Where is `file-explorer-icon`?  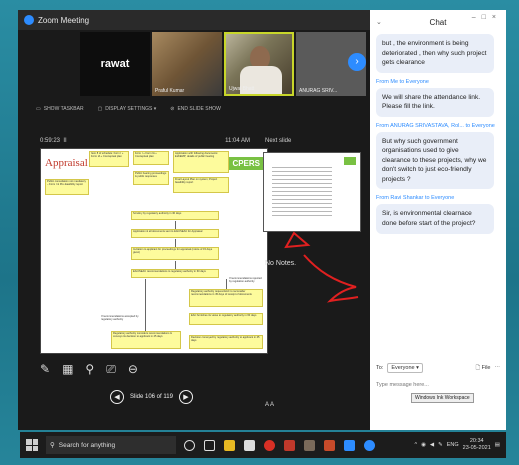
file-explorer-icon is located at coordinates (229, 445).